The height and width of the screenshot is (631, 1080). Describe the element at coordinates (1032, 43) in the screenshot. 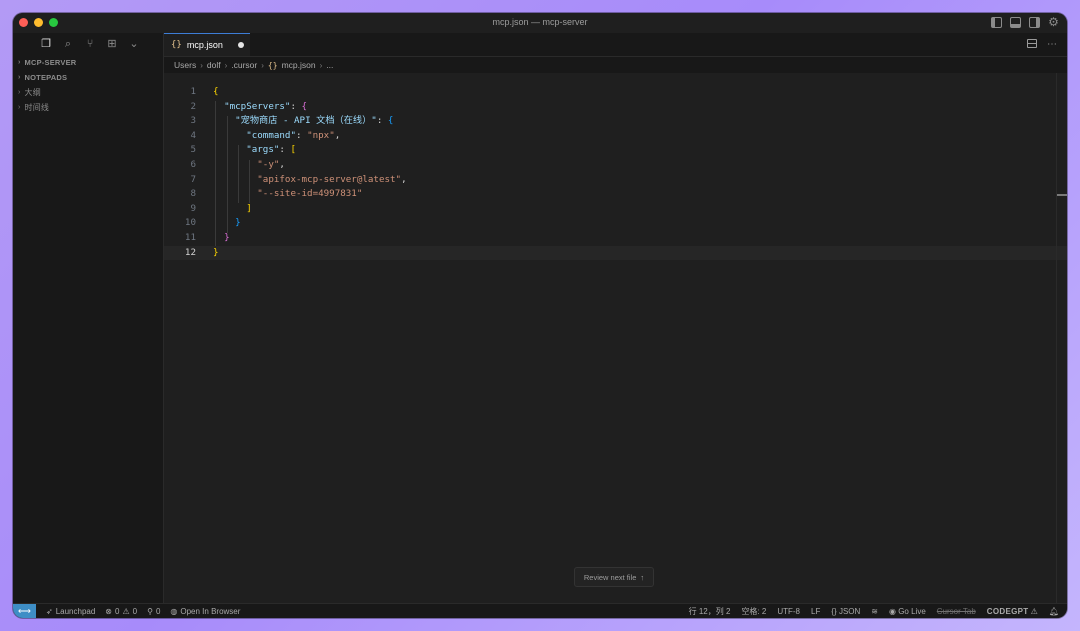

I see `split-editor-icon` at that location.